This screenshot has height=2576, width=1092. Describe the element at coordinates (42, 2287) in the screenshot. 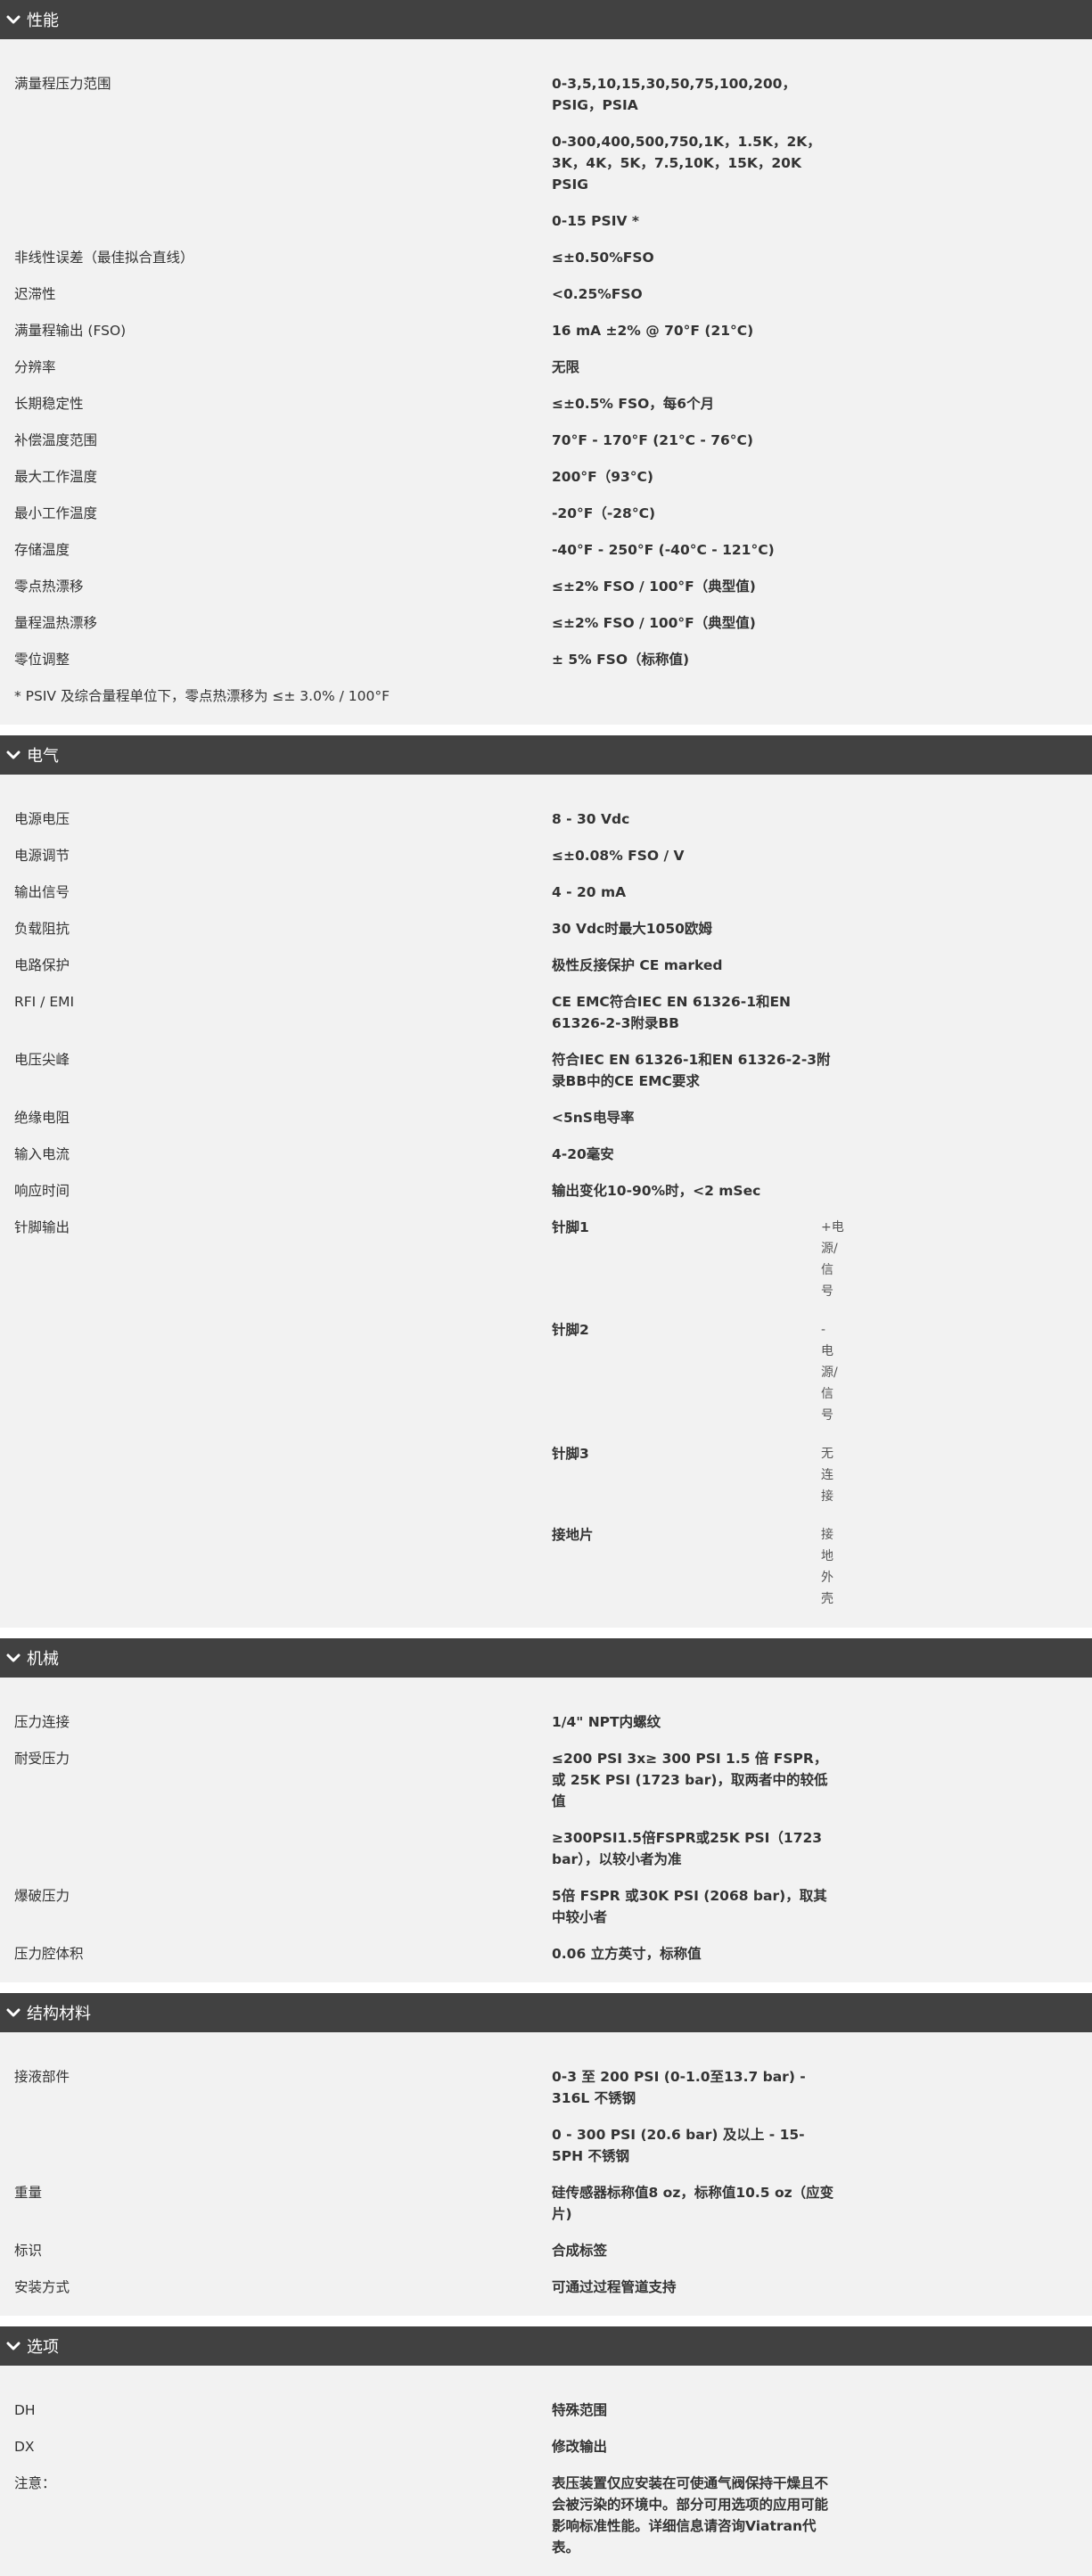

I see `spec-label: 安装方式` at that location.